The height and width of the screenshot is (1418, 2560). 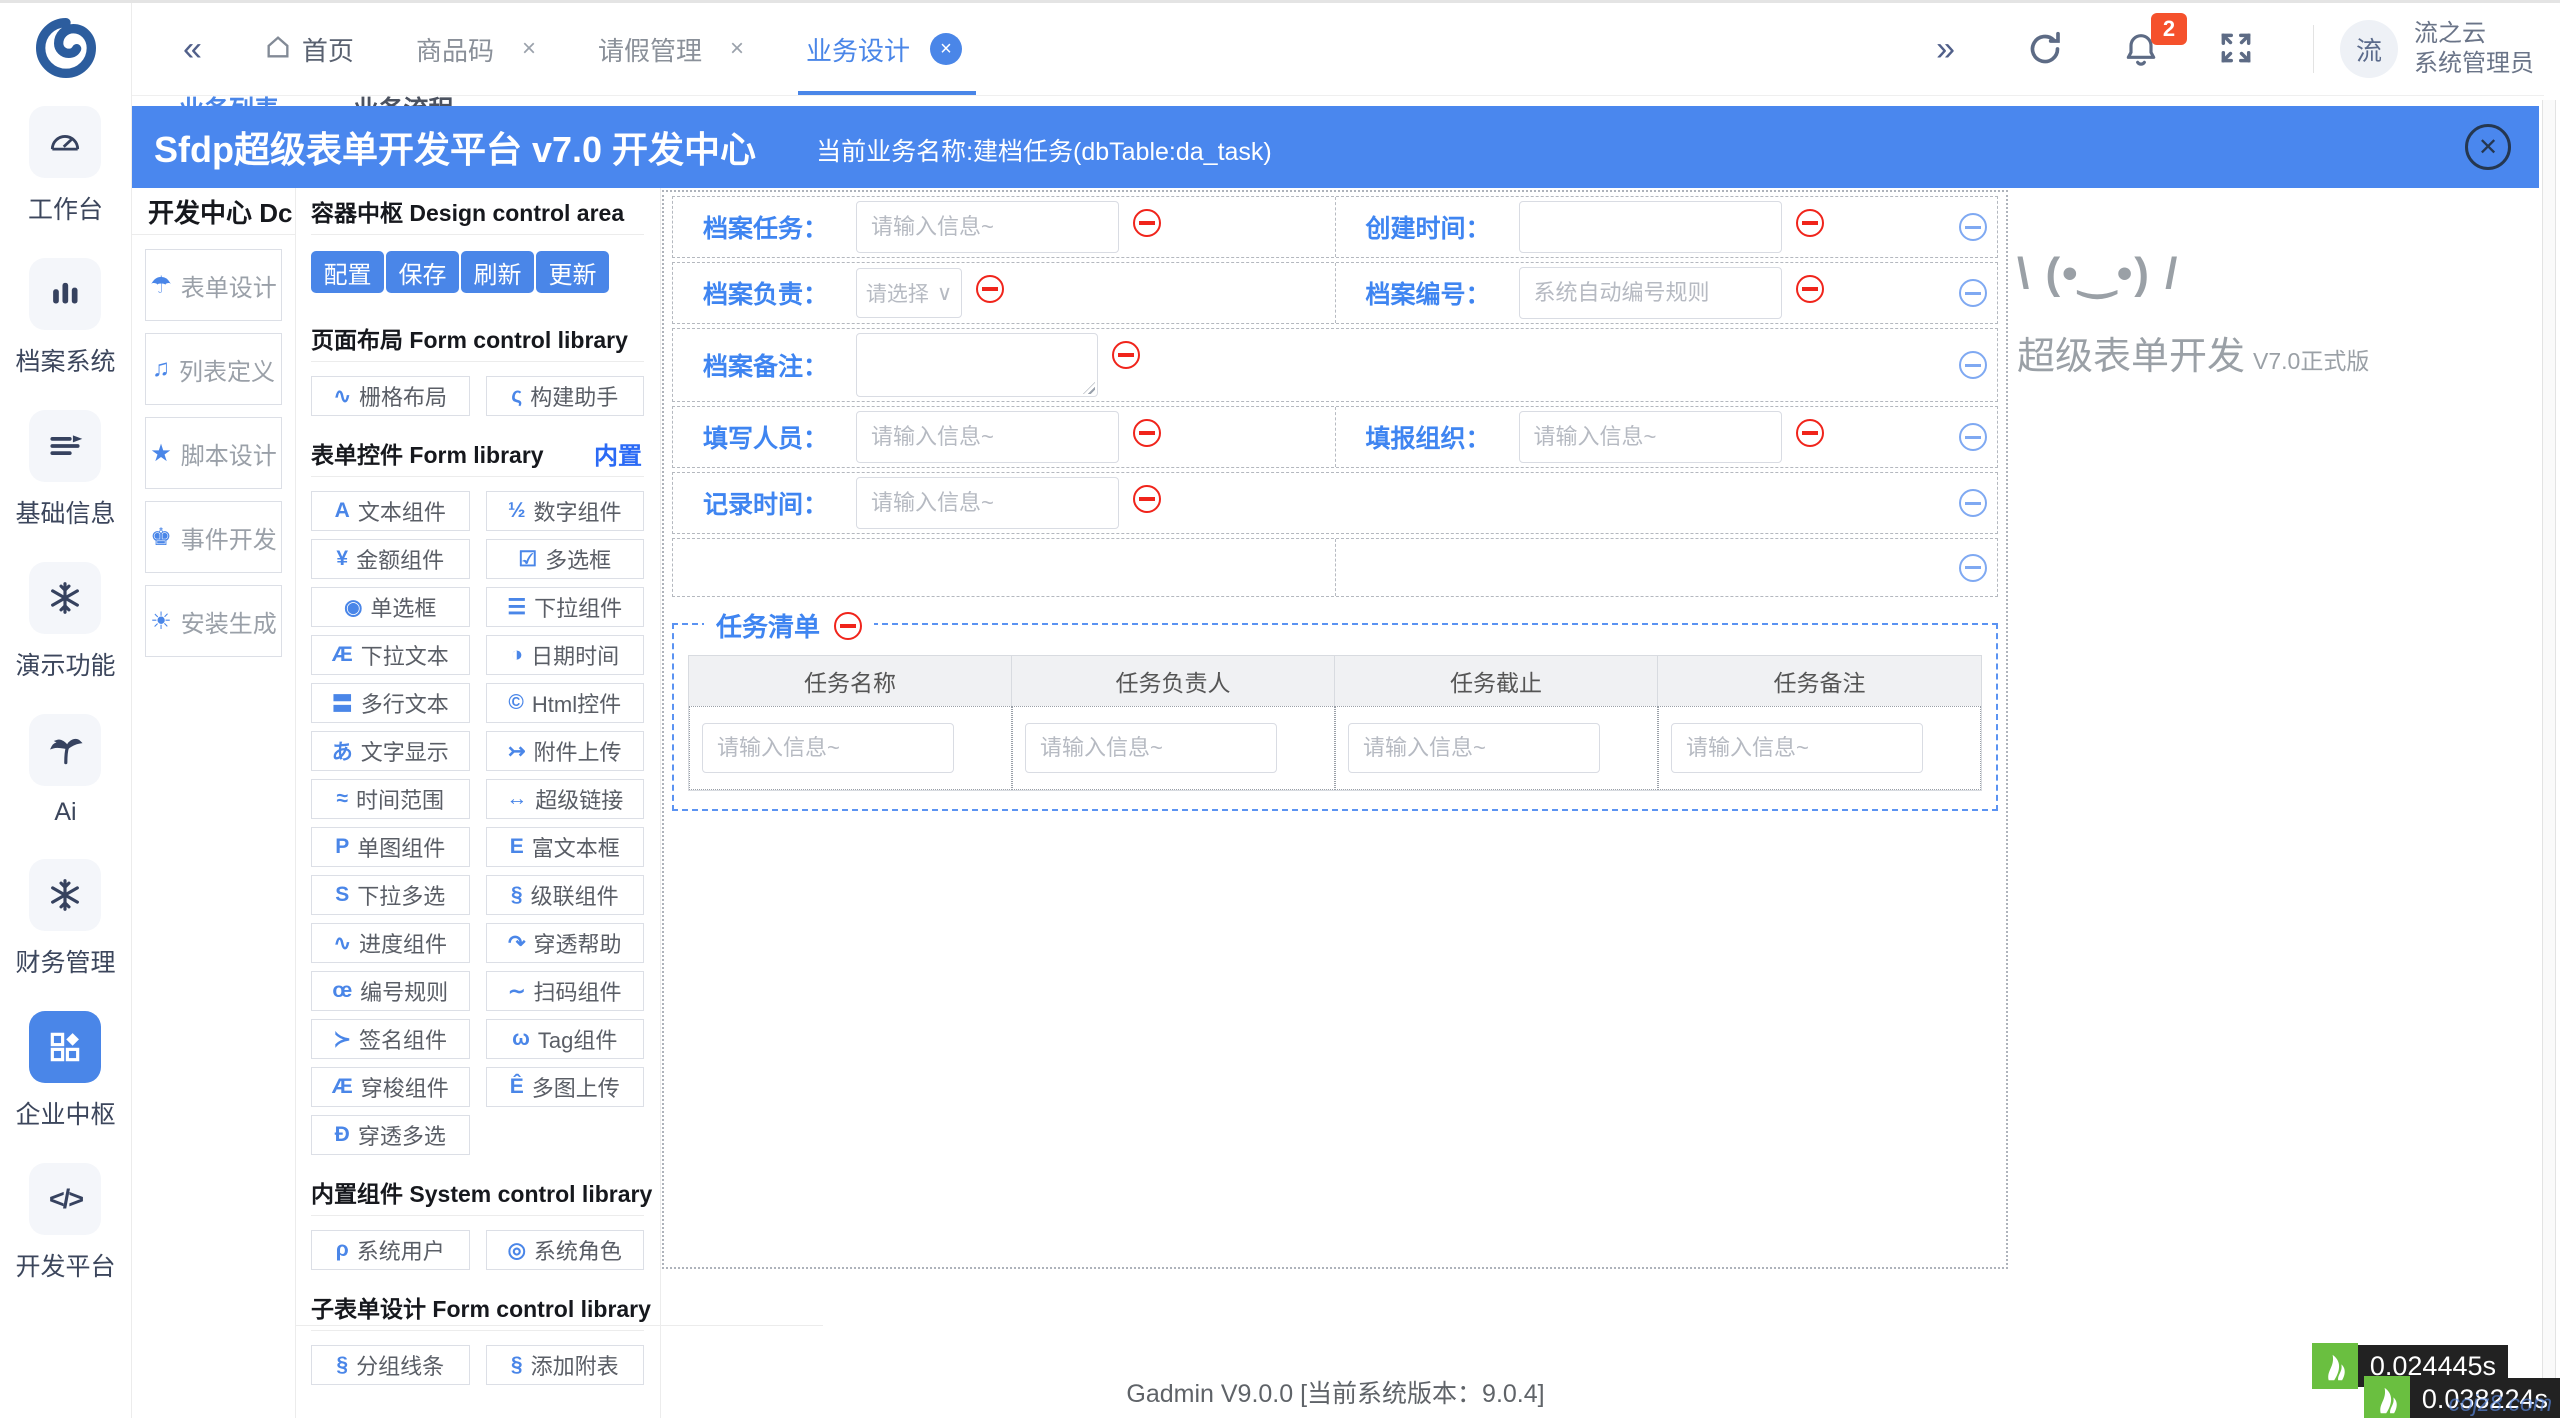 What do you see at coordinates (192, 49) in the screenshot?
I see `collapse-tabs-icon: «` at bounding box center [192, 49].